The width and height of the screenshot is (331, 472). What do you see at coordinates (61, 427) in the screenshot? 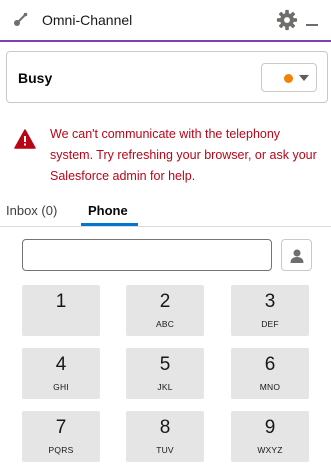
I see `key-digit: 7` at bounding box center [61, 427].